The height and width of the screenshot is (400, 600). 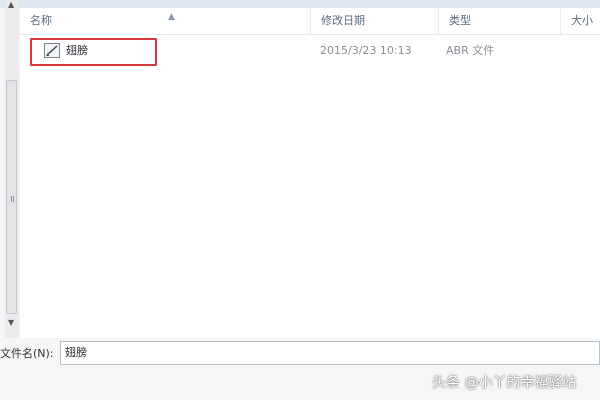 I want to click on column-header-type: 类型, so click(x=499, y=21).